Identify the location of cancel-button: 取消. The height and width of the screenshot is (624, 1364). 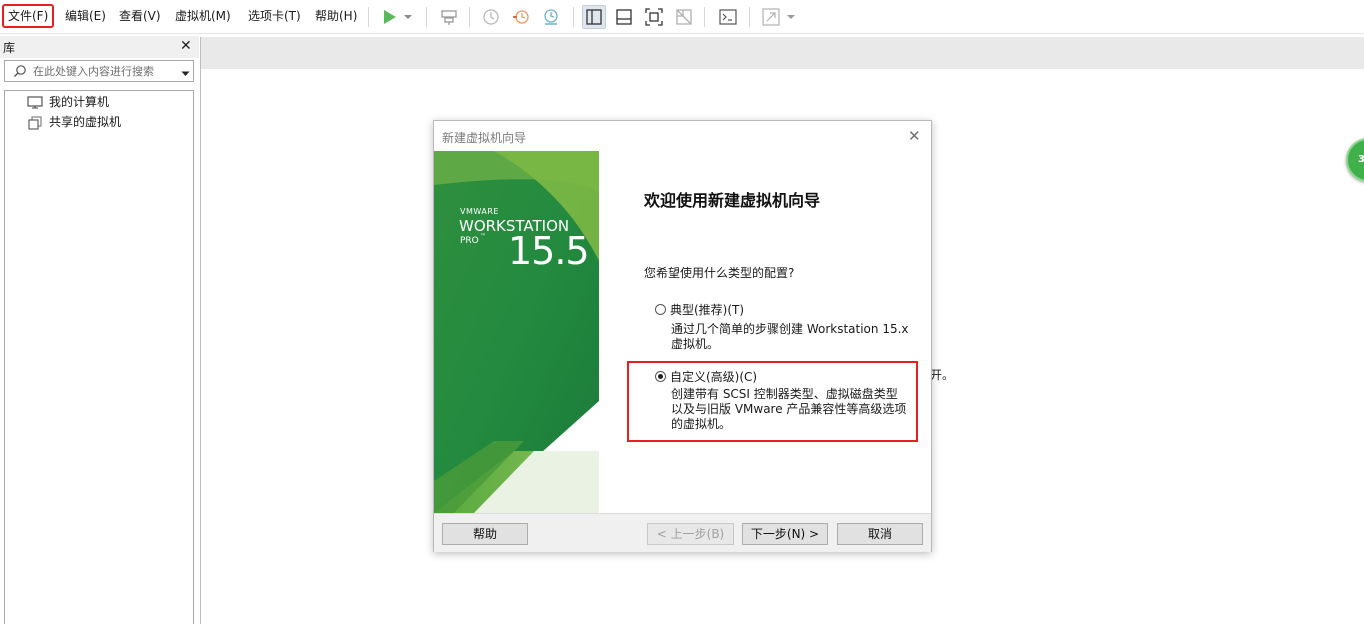
(880, 534).